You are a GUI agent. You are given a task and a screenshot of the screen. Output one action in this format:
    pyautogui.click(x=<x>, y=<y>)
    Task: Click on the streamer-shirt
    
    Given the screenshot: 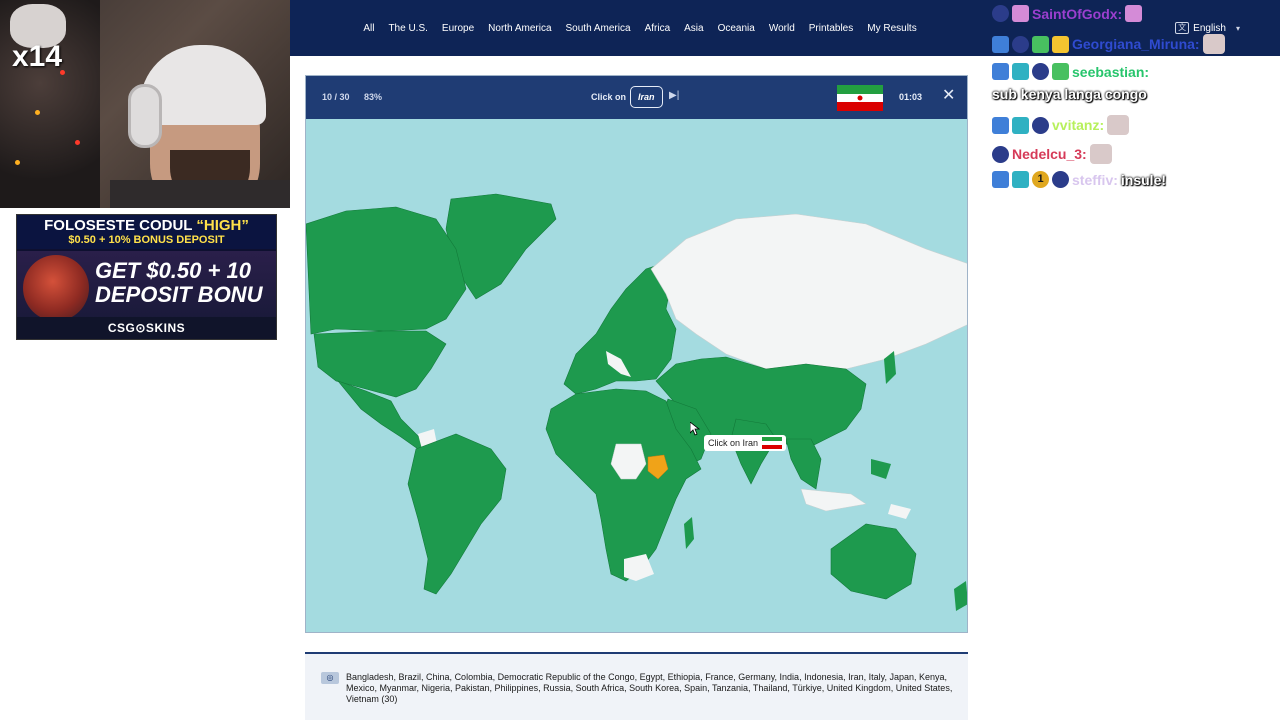 What is the action you would take?
    pyautogui.click(x=200, y=194)
    